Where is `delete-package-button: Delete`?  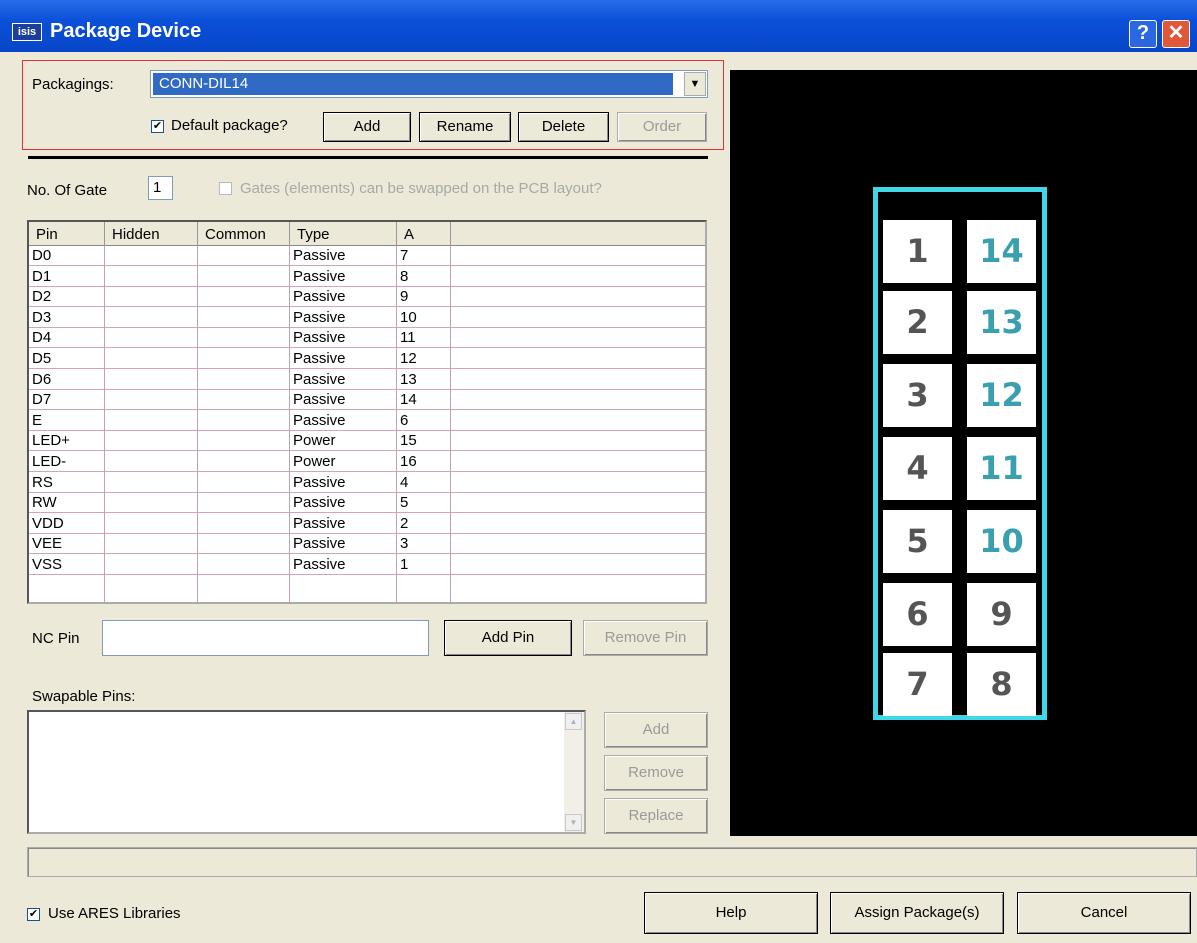
delete-package-button: Delete is located at coordinates (563, 127).